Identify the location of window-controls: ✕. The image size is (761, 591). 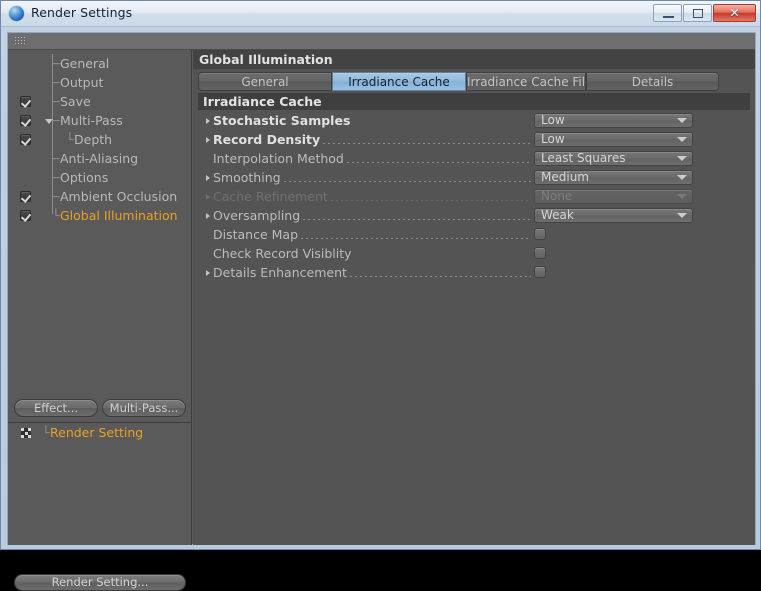
(704, 13).